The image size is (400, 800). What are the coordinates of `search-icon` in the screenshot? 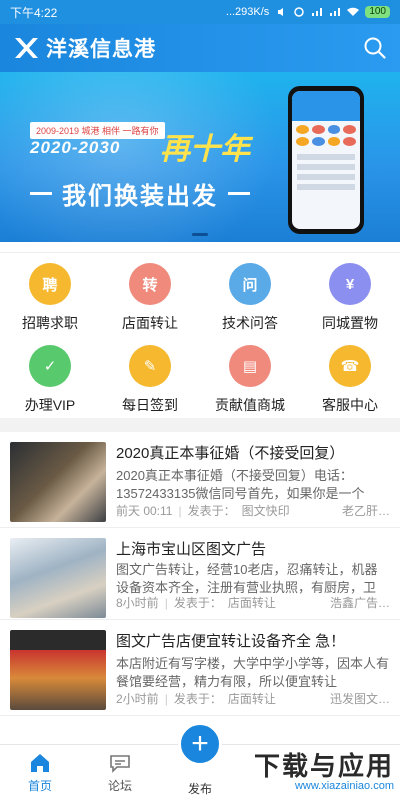 It's located at (375, 48).